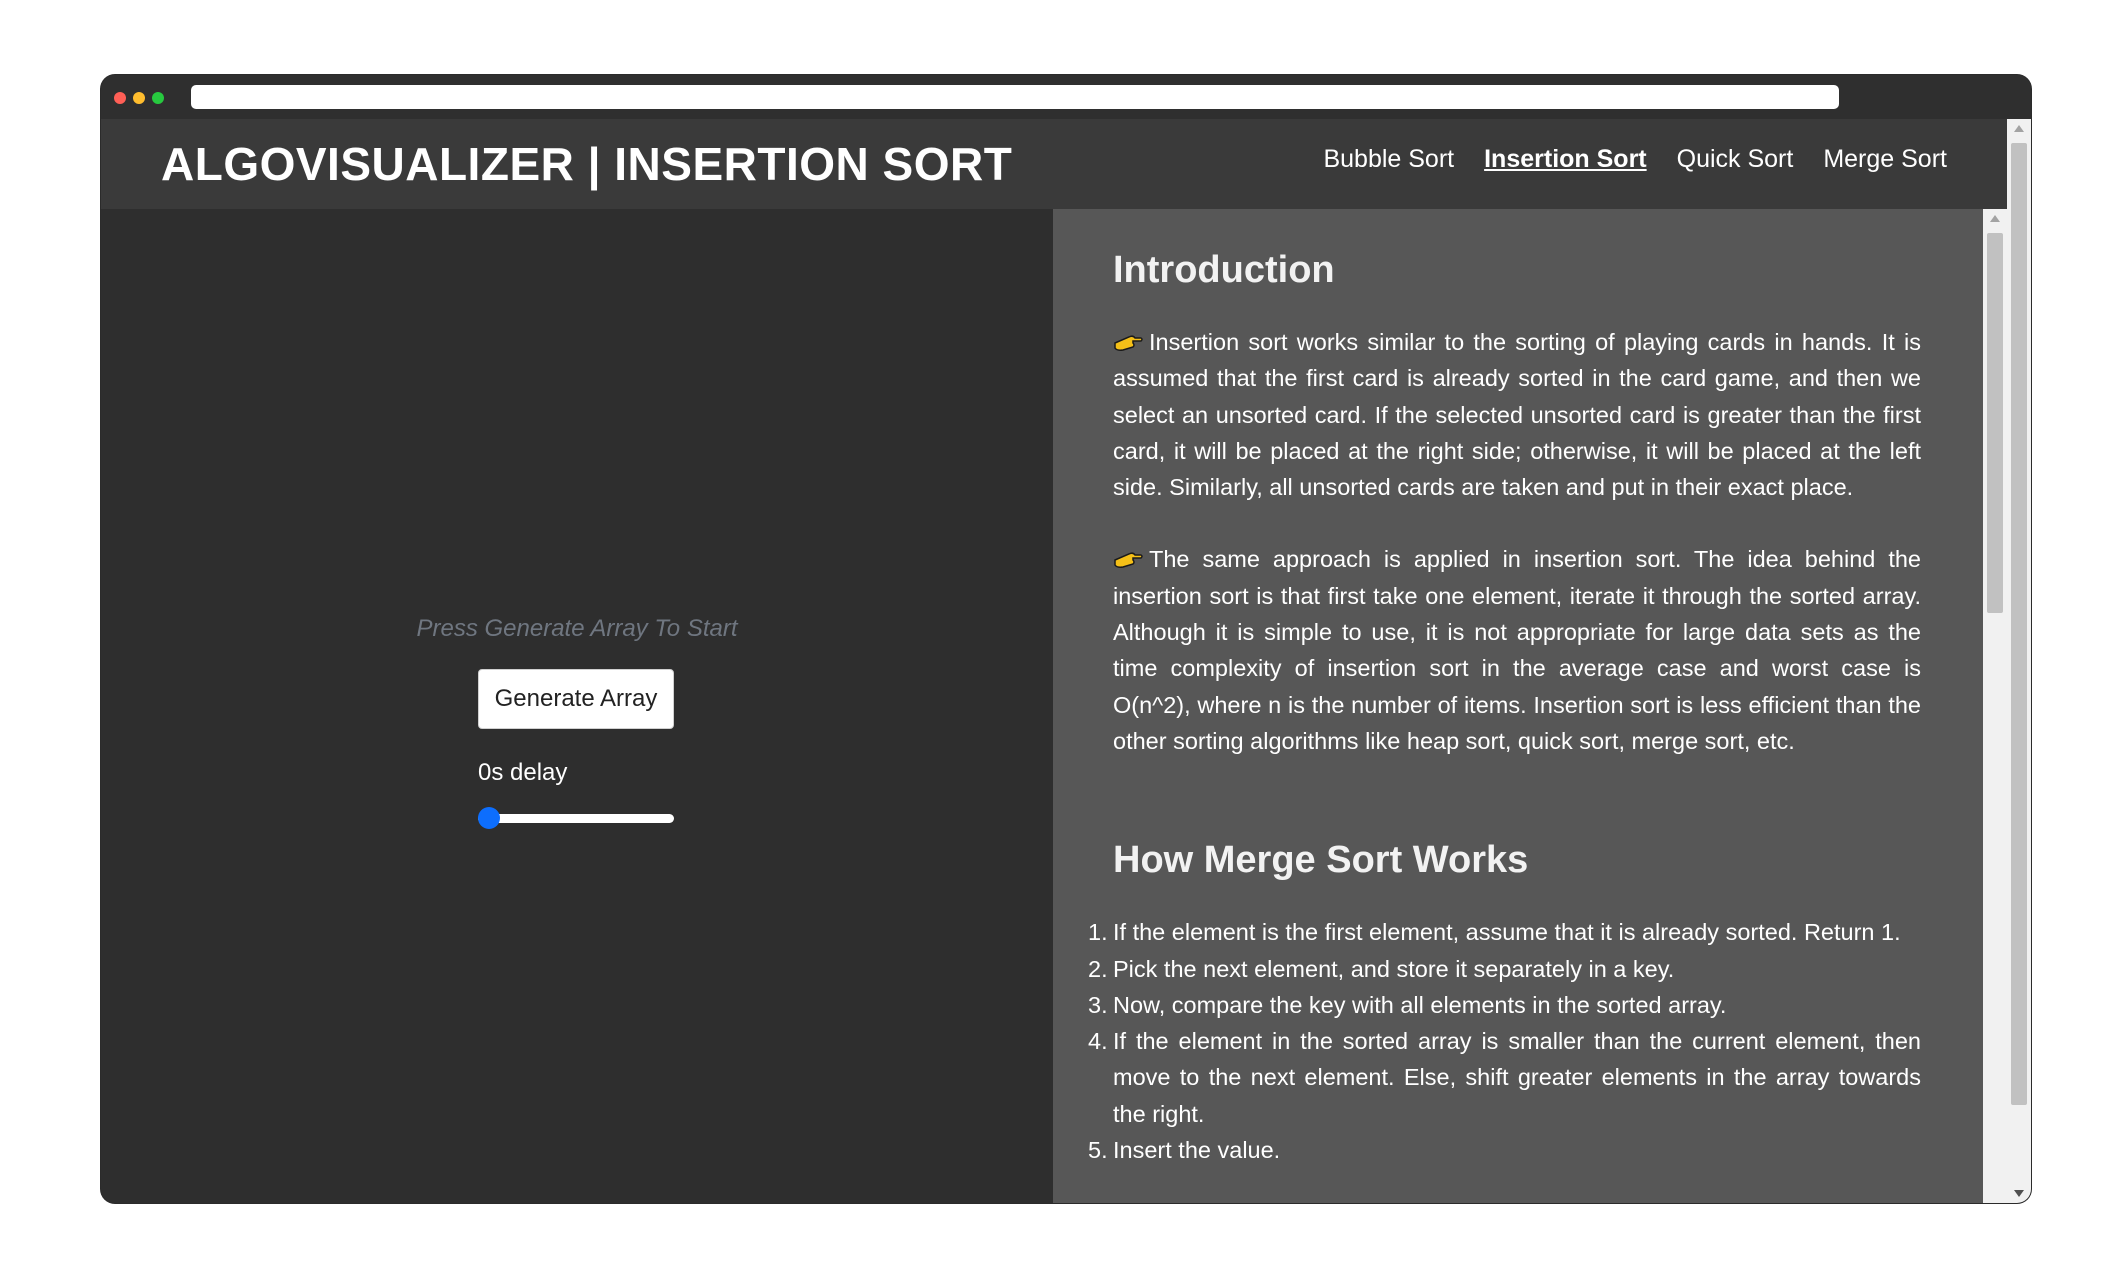 The width and height of the screenshot is (2120, 1274). Describe the element at coordinates (1885, 159) in the screenshot. I see `nav-link-merge-sort: Merge Sort` at that location.